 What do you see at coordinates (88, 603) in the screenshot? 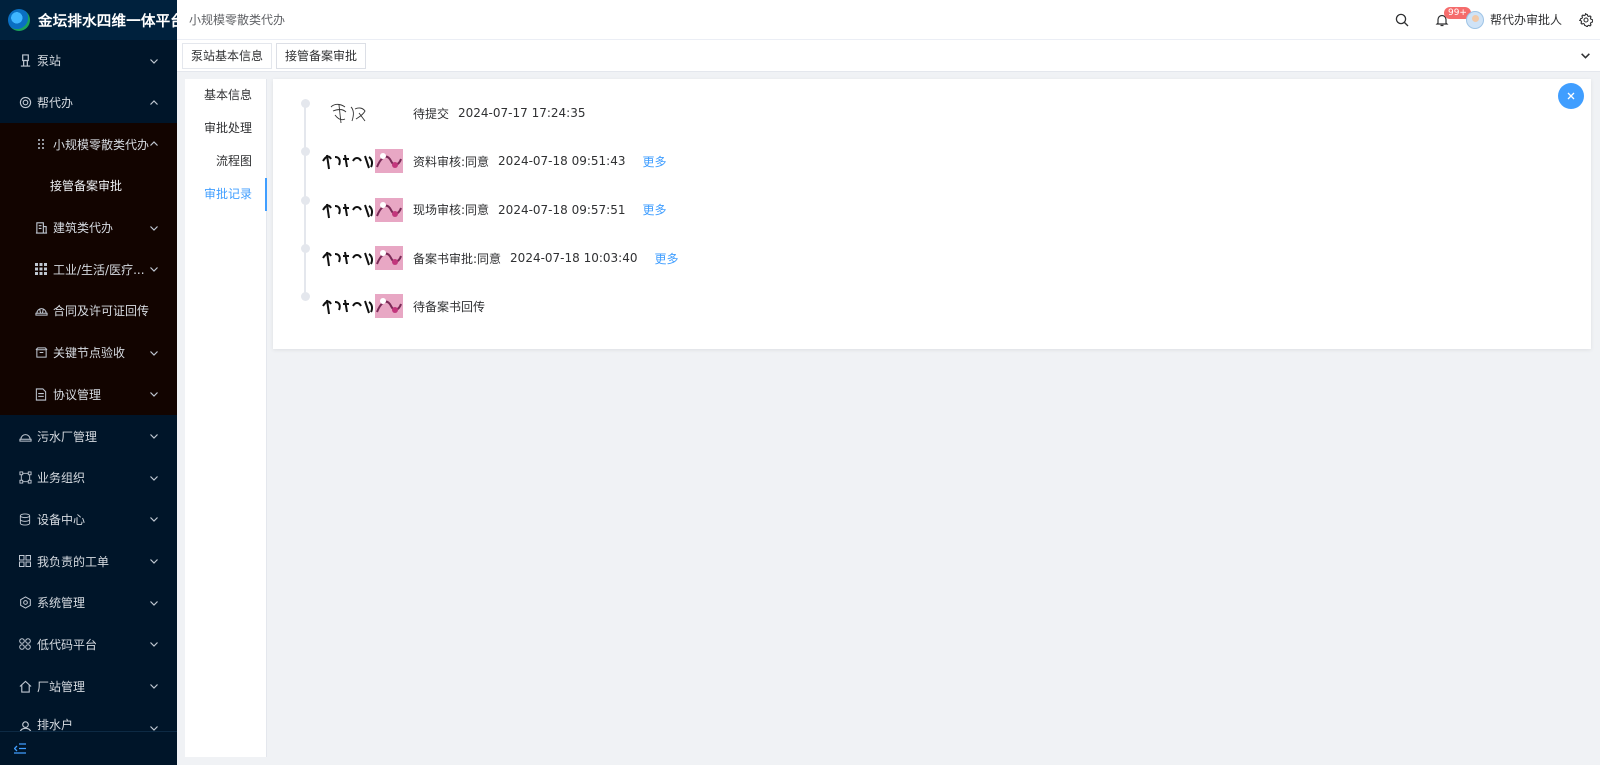
I see `sidebar-item-system-admin: 系统管理` at bounding box center [88, 603].